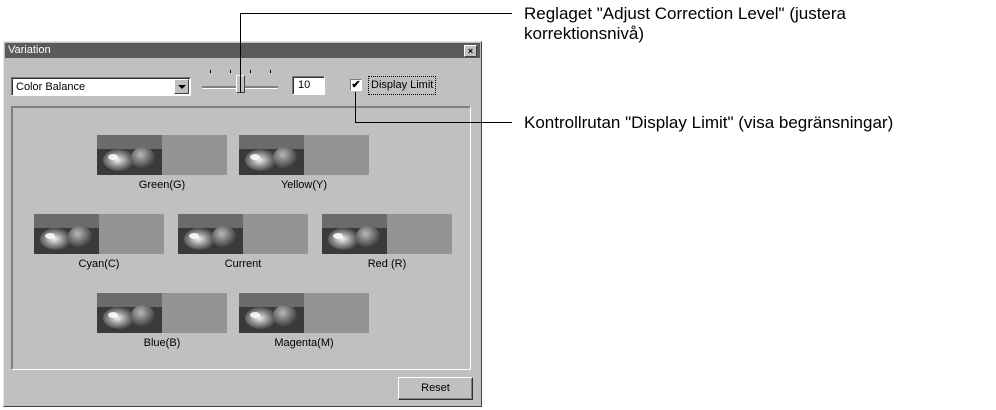 The height and width of the screenshot is (410, 996). Describe the element at coordinates (162, 343) in the screenshot. I see `variation-label: Blue(B)` at that location.